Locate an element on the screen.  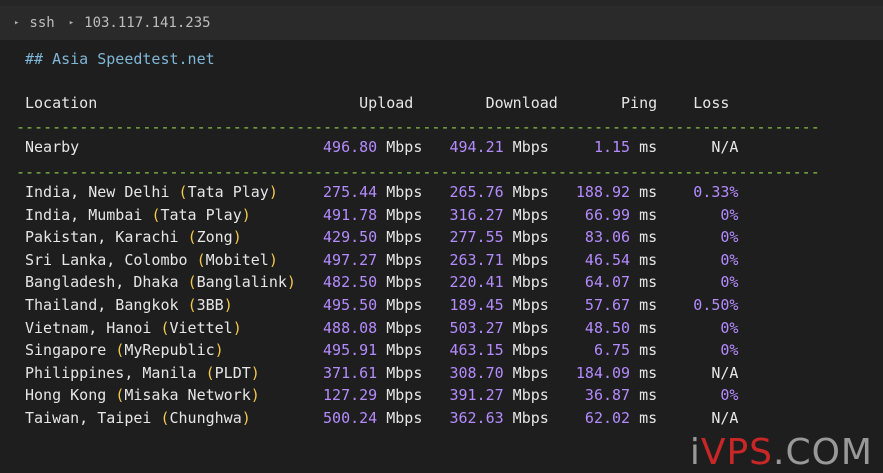
upload-value: 496.80 is located at coordinates (350, 147).